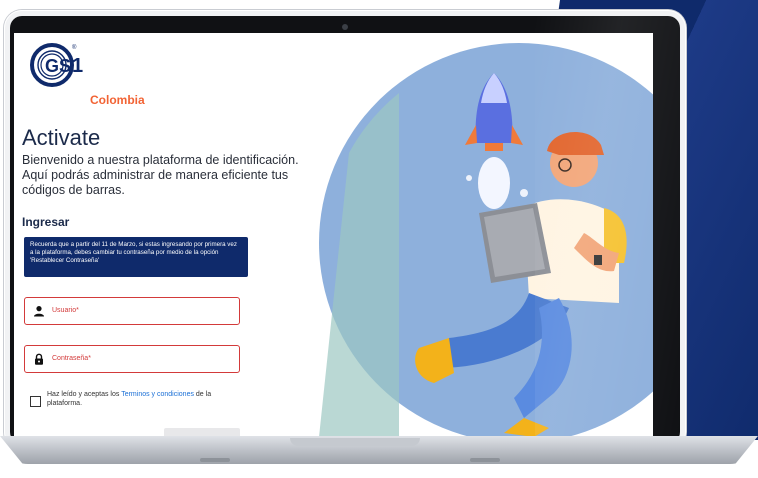  Describe the element at coordinates (65, 310) in the screenshot. I see `username-placeholder: Usuario*` at that location.